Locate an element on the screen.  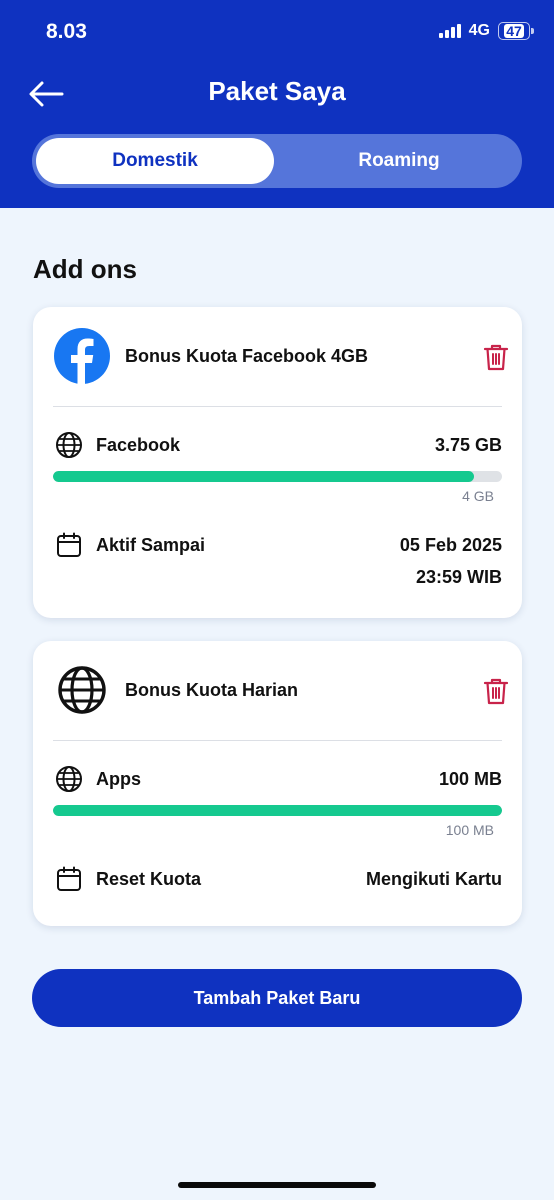
usage-total: 100 MB is located at coordinates (469, 830).